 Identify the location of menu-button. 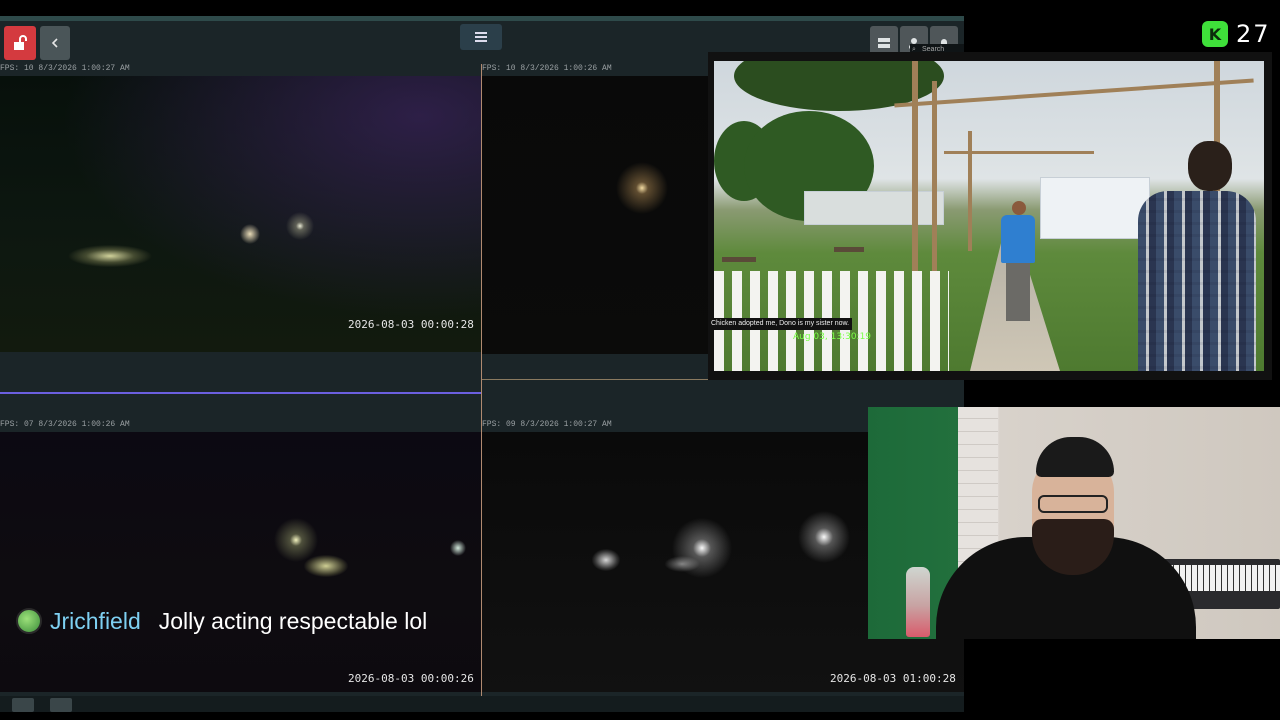
(481, 37).